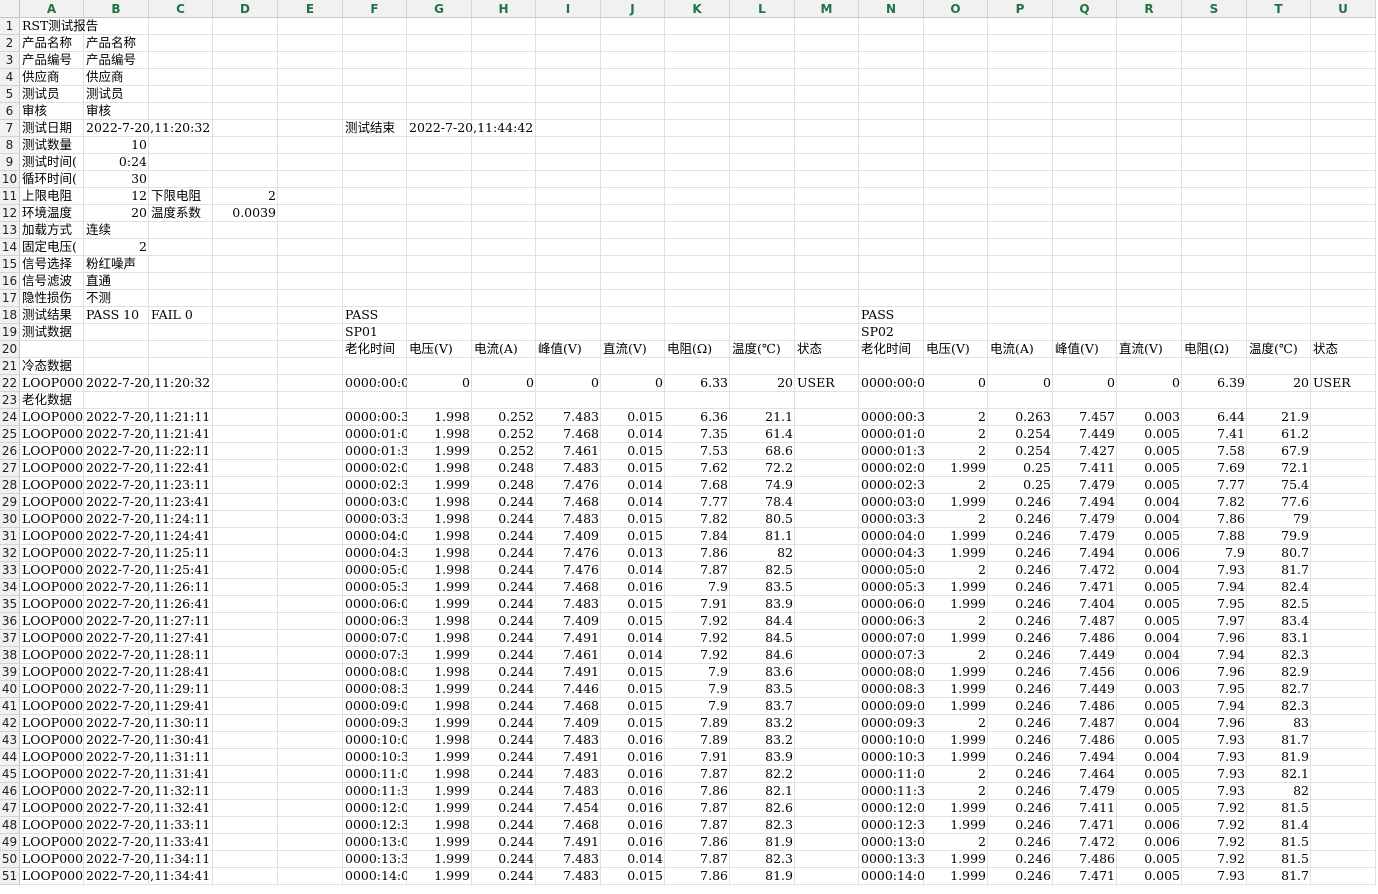 This screenshot has height=894, width=1378. I want to click on cell-i32: 7.476, so click(568, 553).